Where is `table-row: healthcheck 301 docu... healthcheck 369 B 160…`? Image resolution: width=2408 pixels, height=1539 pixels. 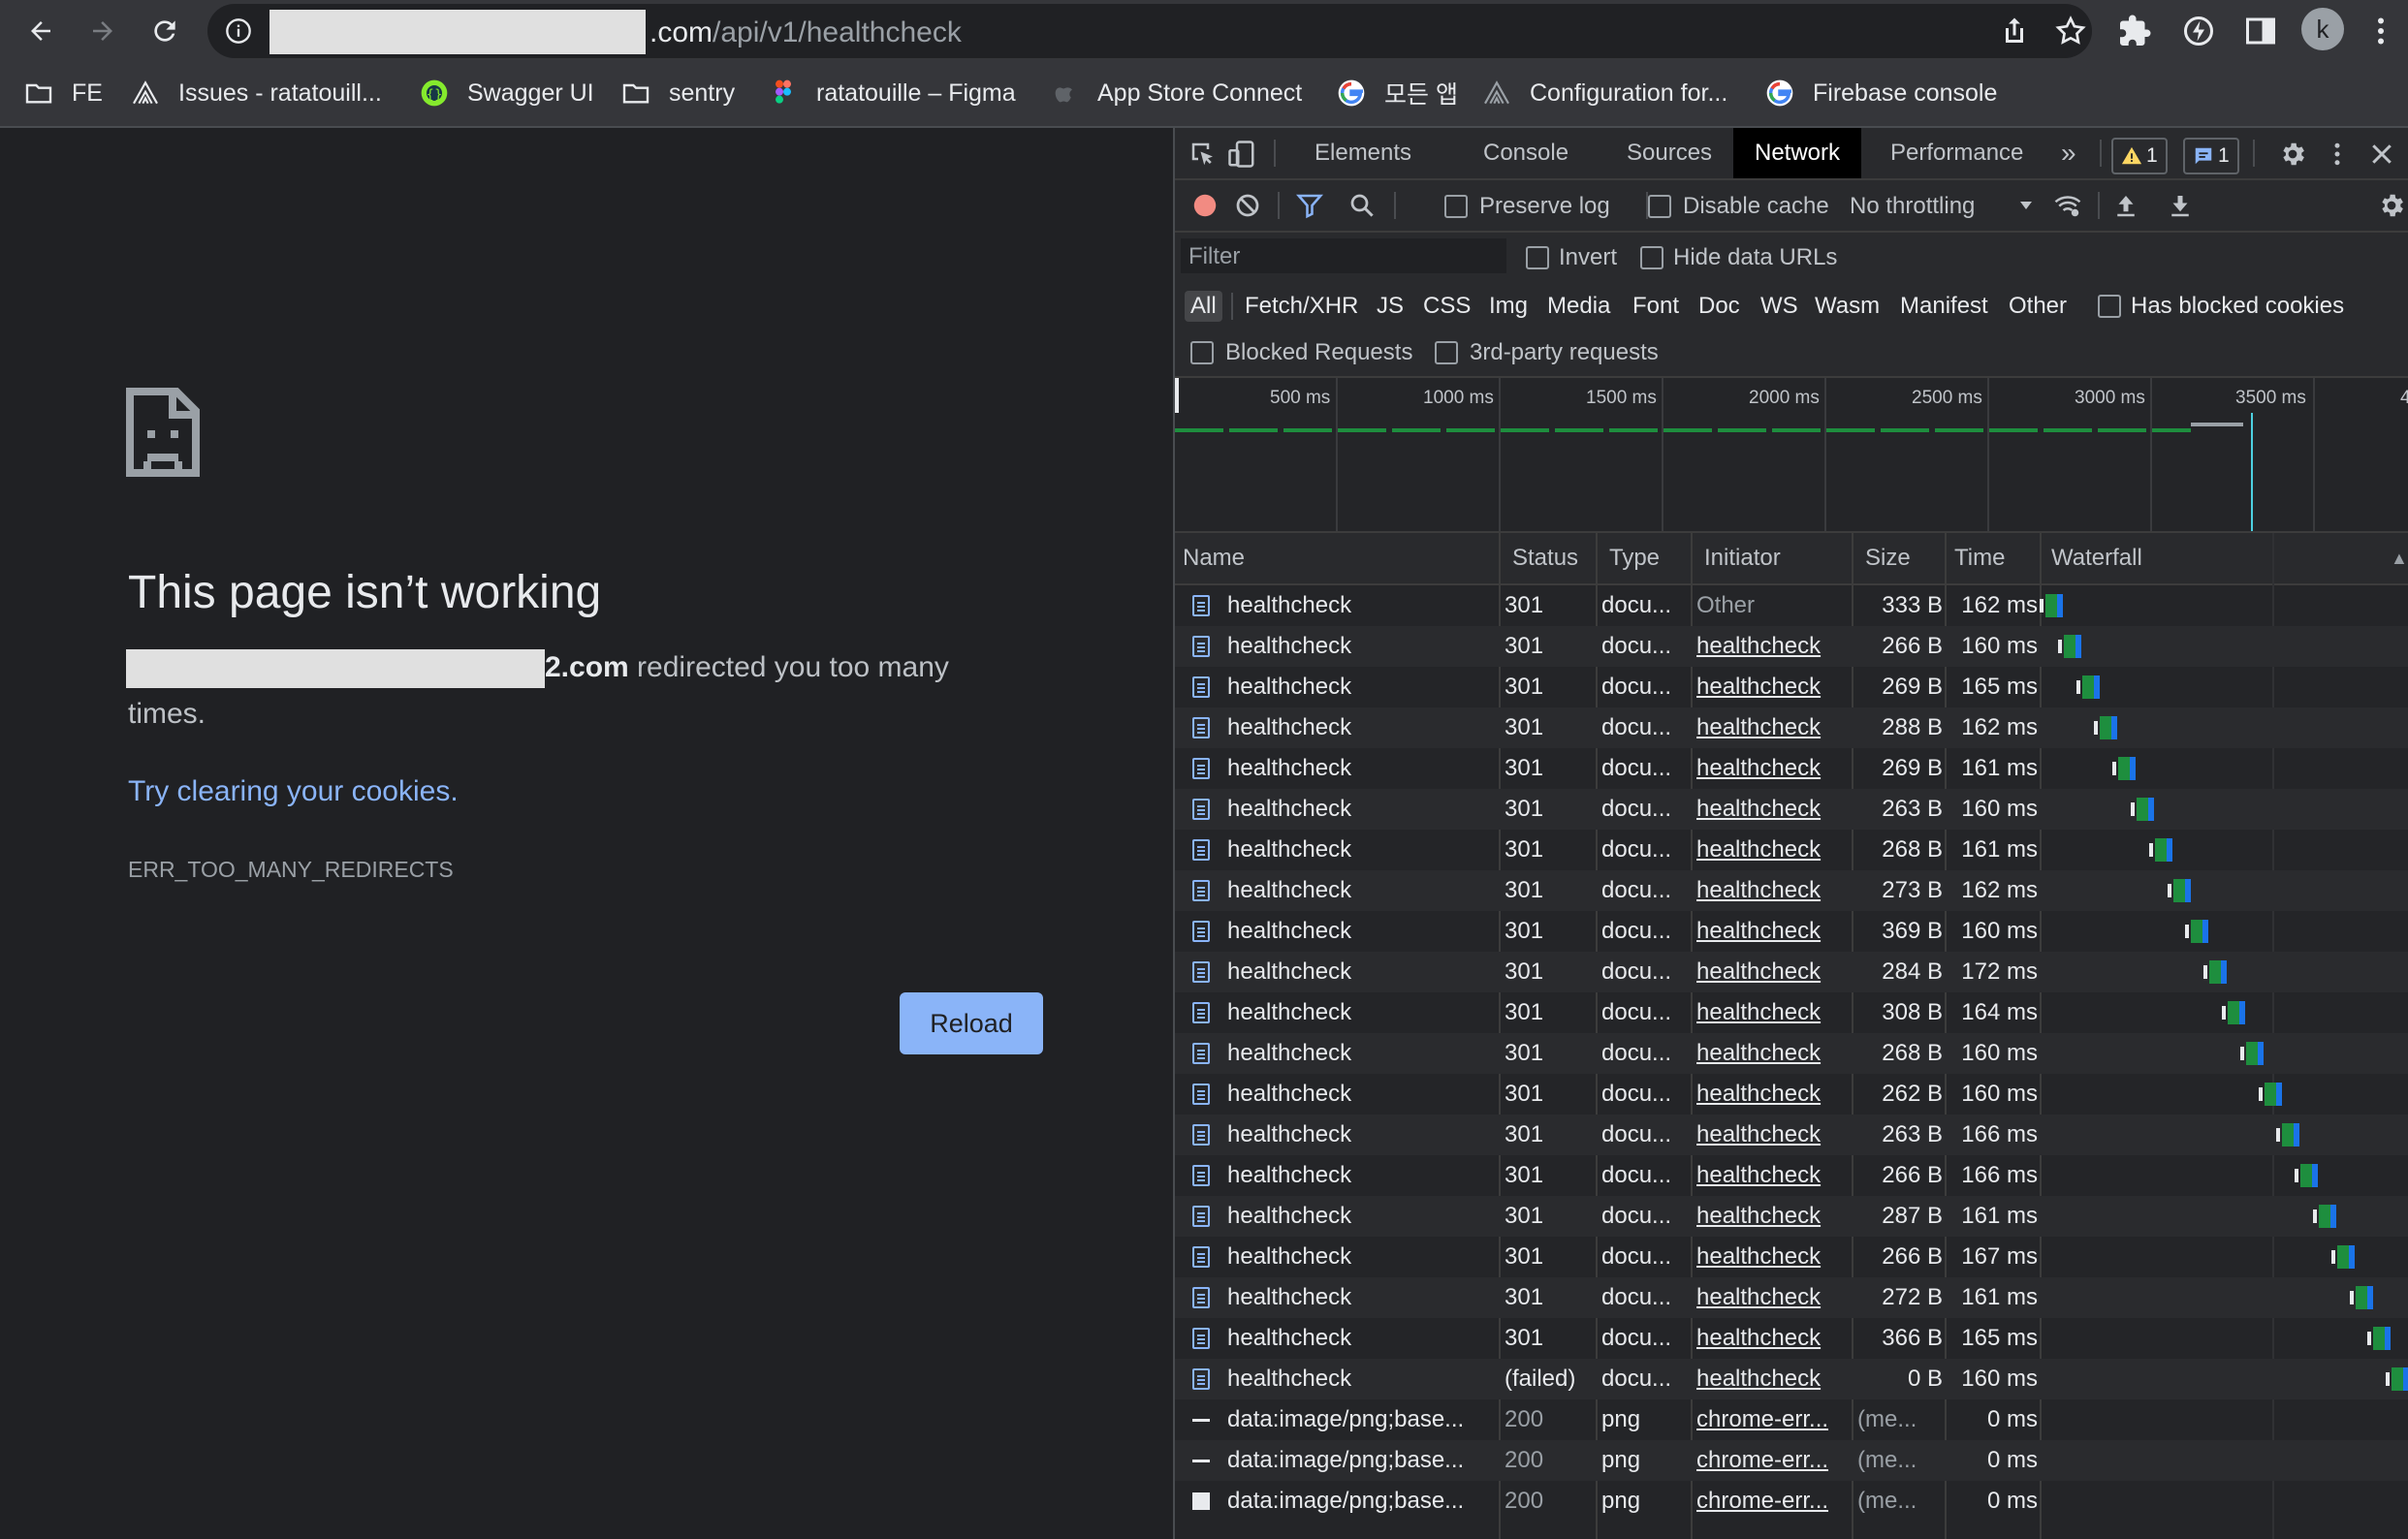
table-row: healthcheck 301 docu... healthcheck 369 B 160… is located at coordinates (1791, 931).